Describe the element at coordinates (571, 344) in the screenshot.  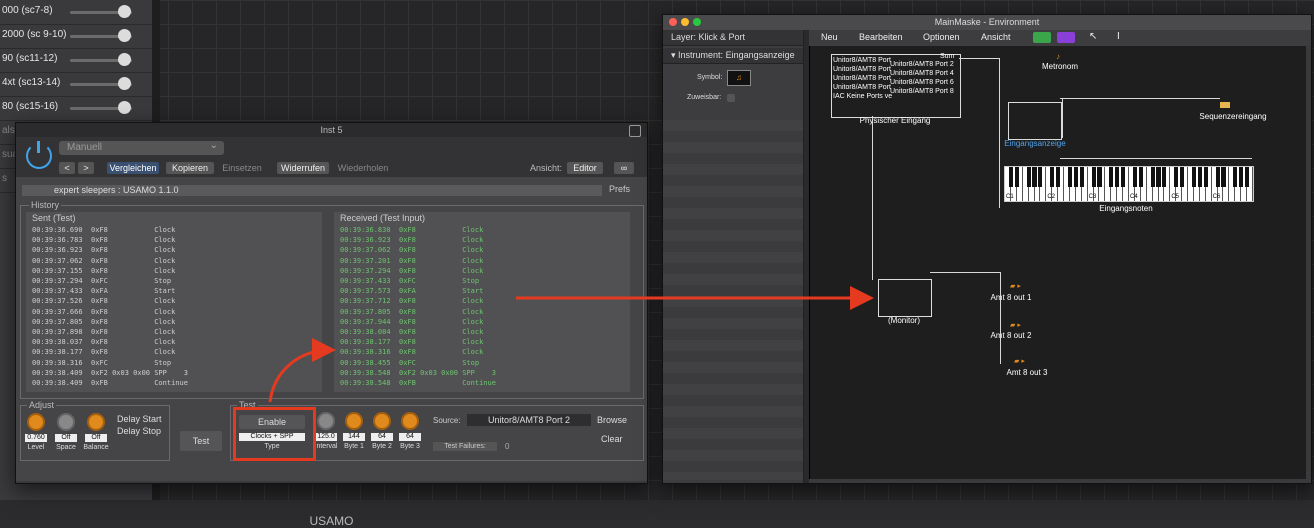
I see `annotation-overlay` at that location.